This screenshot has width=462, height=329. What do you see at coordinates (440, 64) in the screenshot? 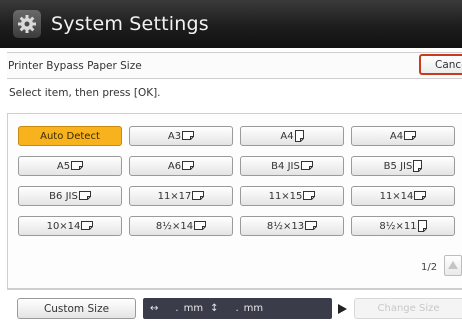
I see `cancel-button: Cancel` at bounding box center [440, 64].